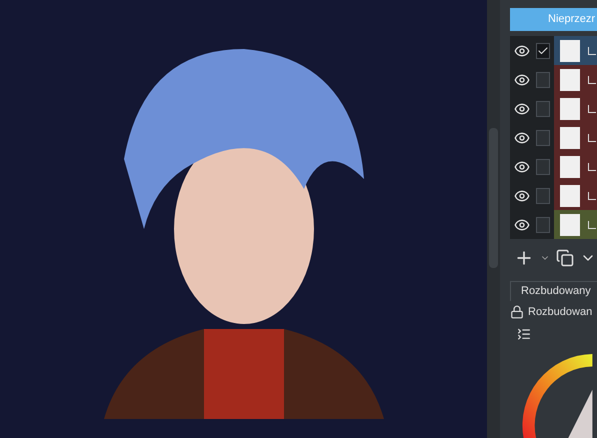 The image size is (597, 438). What do you see at coordinates (524, 334) in the screenshot?
I see `list-icon` at bounding box center [524, 334].